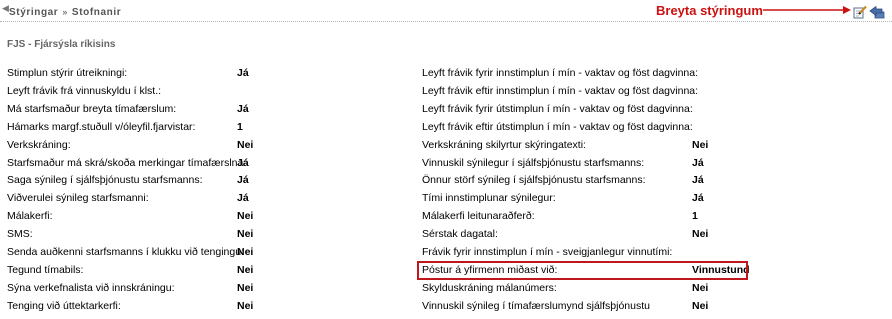 Image resolution: width=892 pixels, height=319 pixels. Describe the element at coordinates (78, 198) in the screenshot. I see `setting-label: Viðverulei sýnileg starfsmanni:` at that location.